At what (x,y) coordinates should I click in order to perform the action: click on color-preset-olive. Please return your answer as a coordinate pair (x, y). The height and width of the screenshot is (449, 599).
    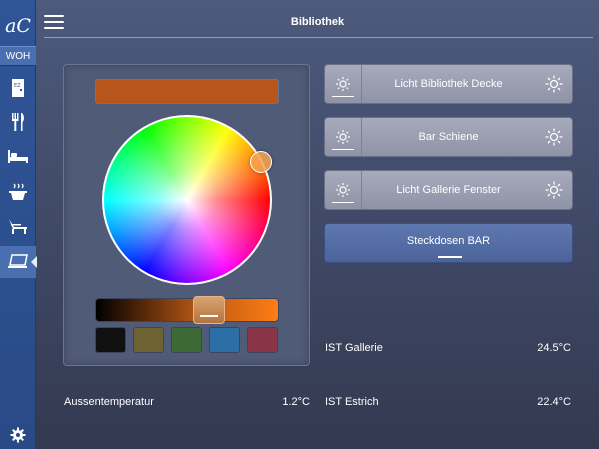
    Looking at the image, I should click on (148, 340).